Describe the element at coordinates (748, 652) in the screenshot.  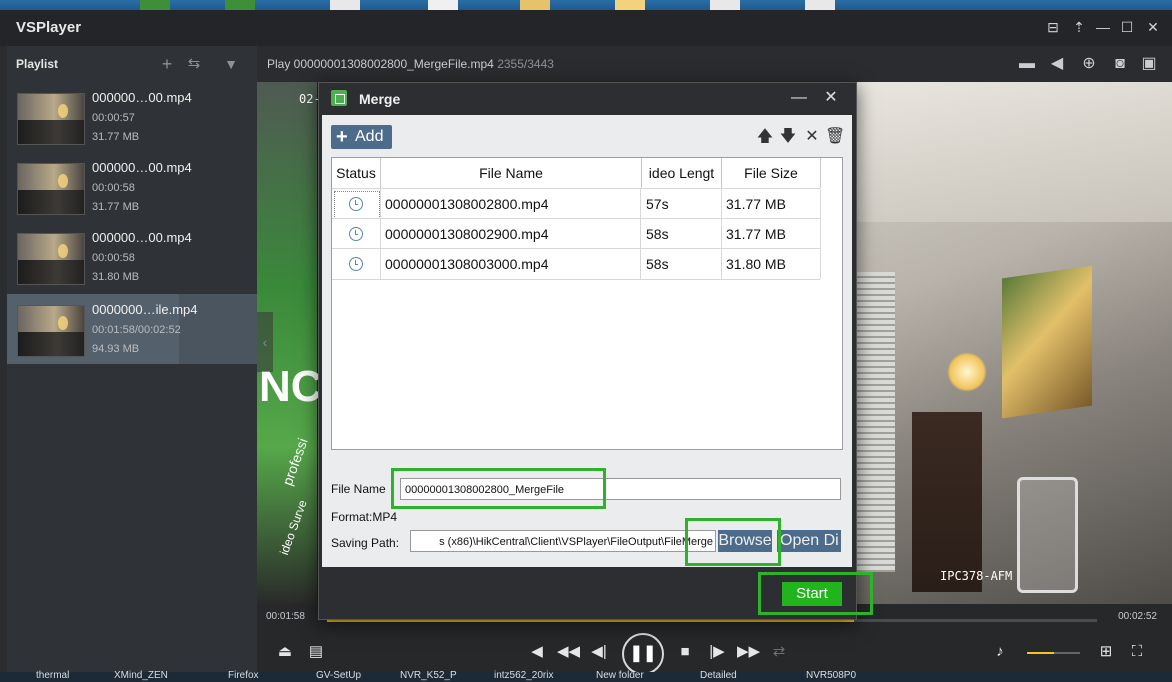
I see `fast-icon: ▶▶` at that location.